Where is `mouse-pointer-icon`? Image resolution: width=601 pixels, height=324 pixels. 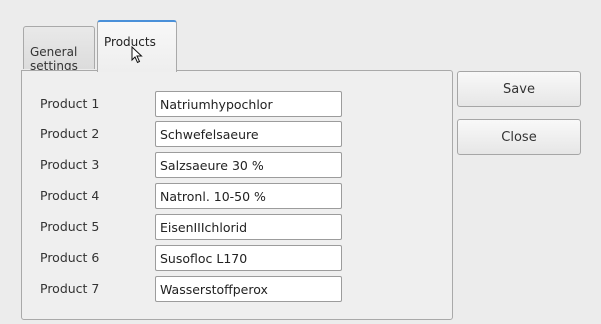 mouse-pointer-icon is located at coordinates (137, 55).